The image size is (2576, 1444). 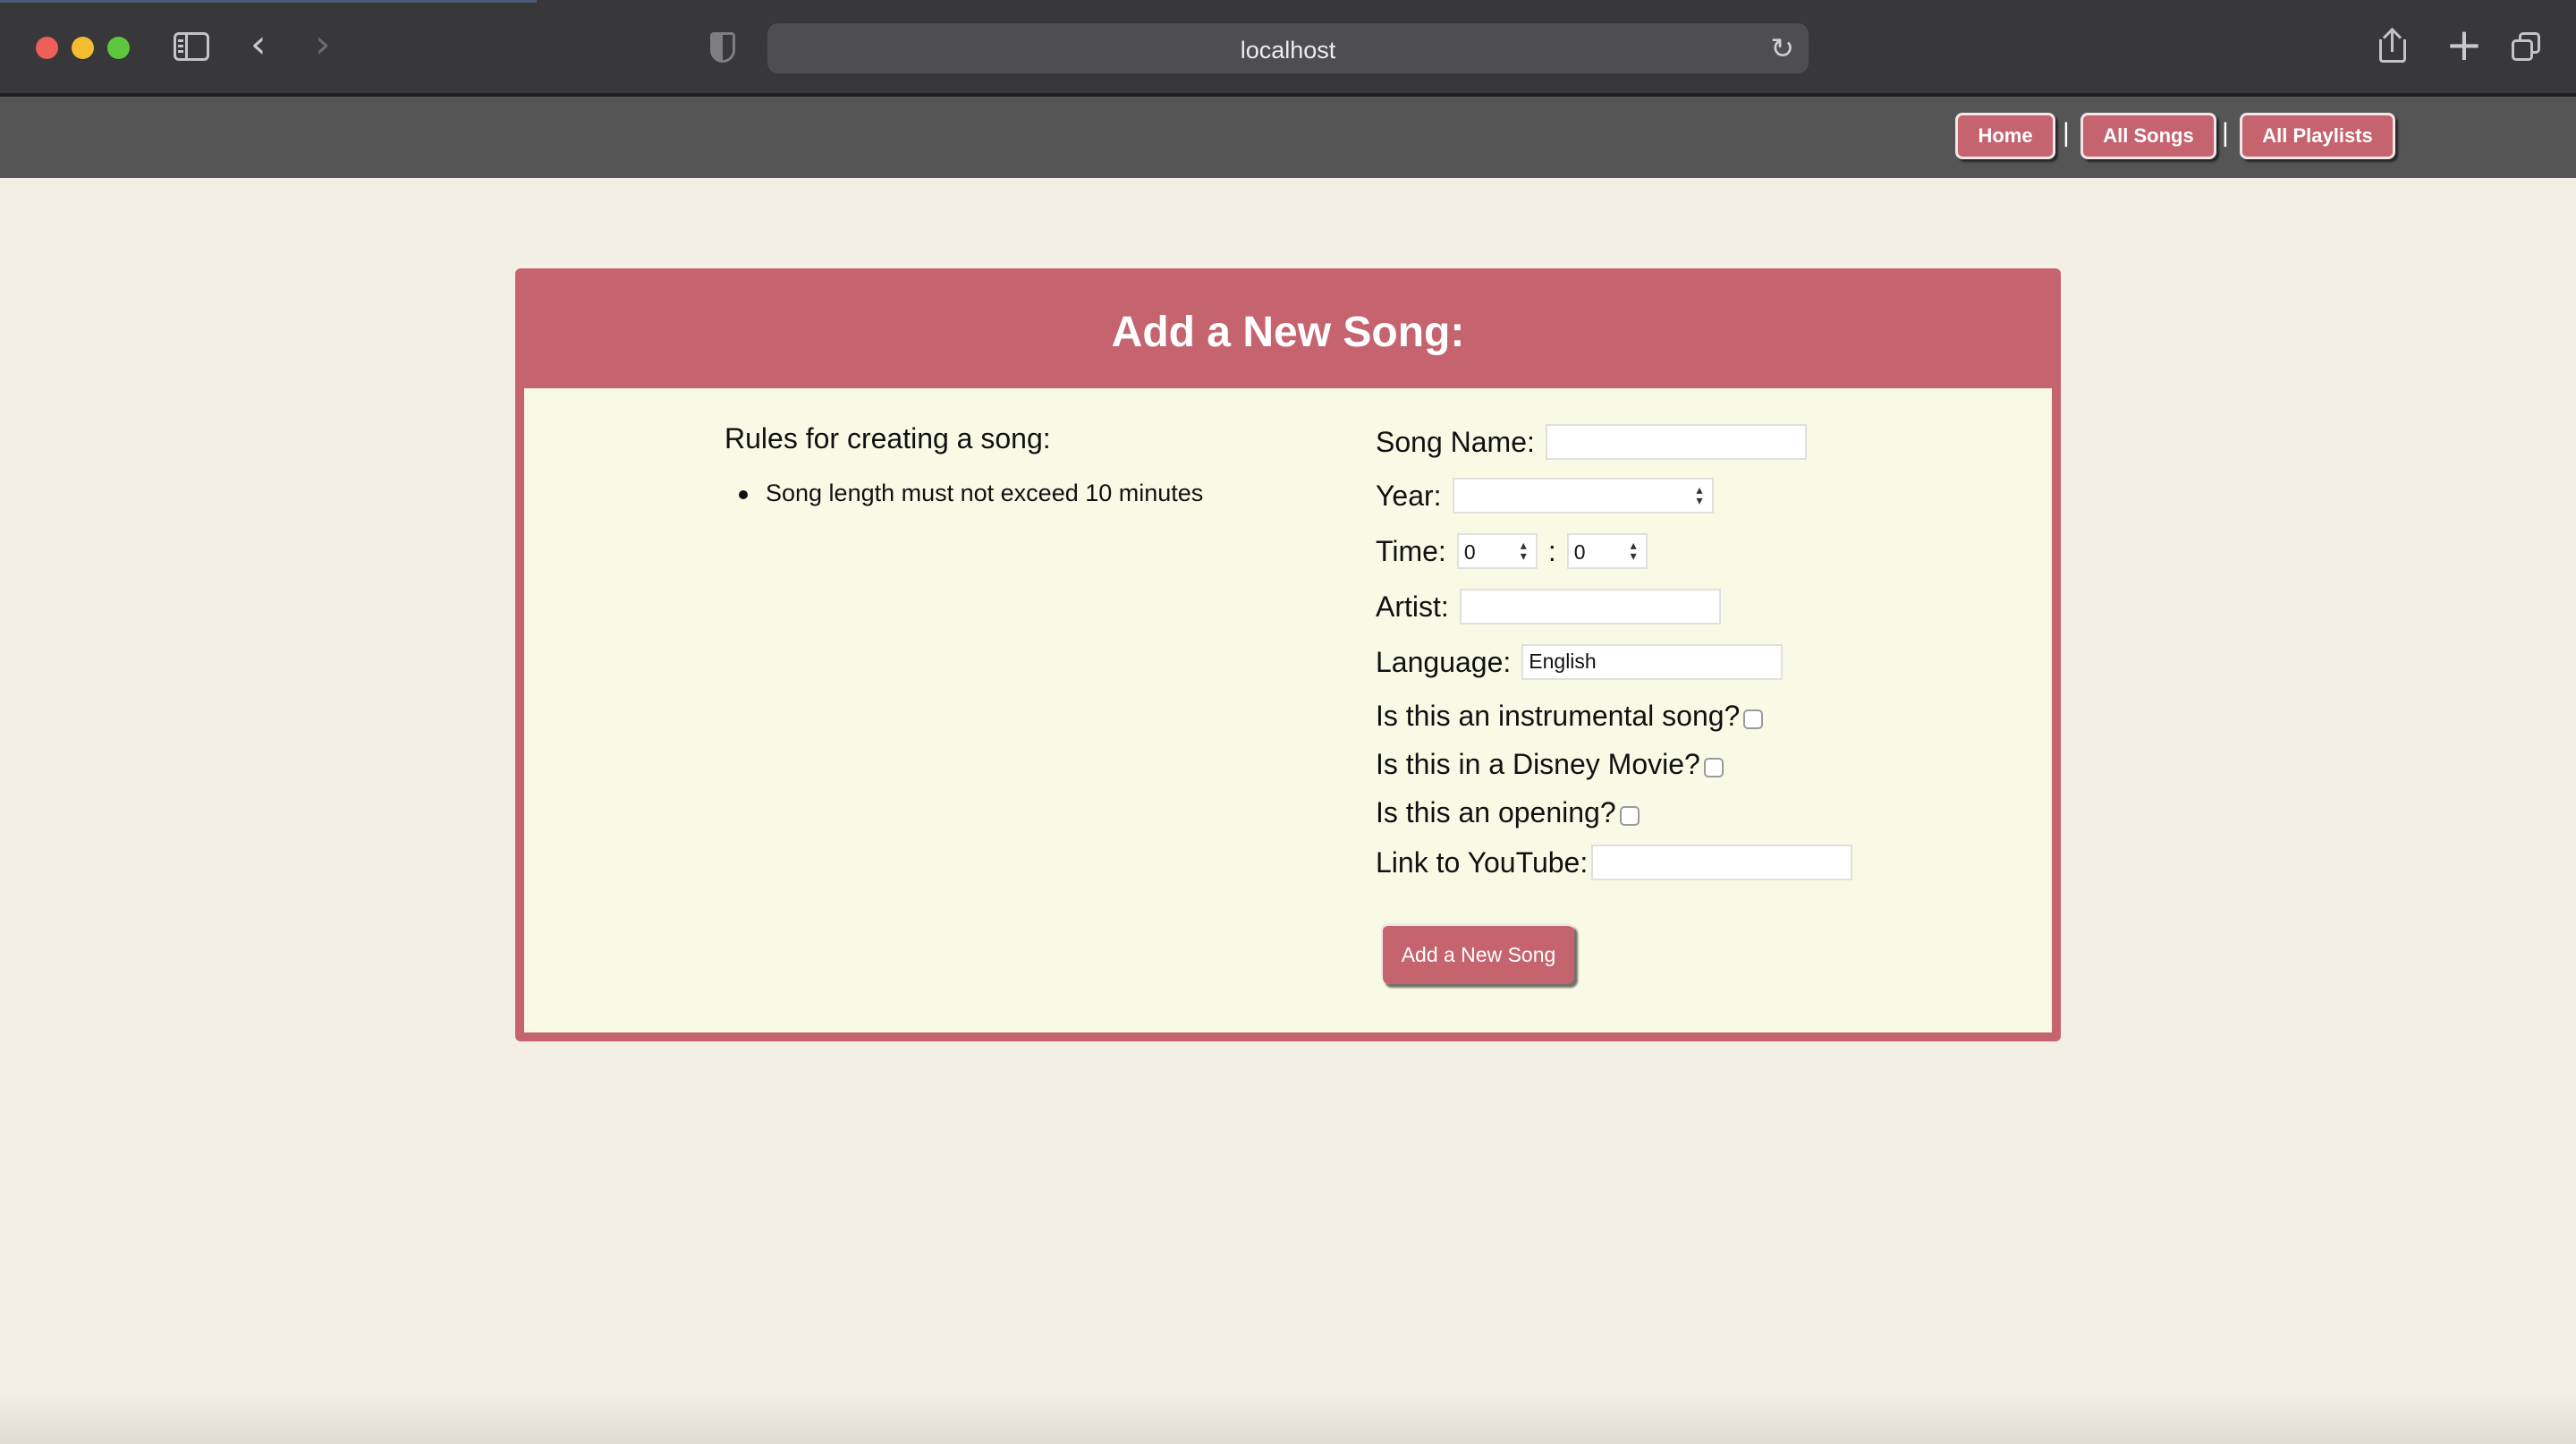 What do you see at coordinates (1579, 552) in the screenshot?
I see `time-seconds-value: 0` at bounding box center [1579, 552].